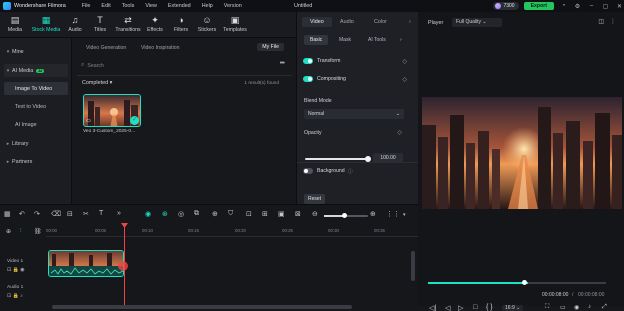 This screenshot has height=311, width=624. Describe the element at coordinates (36, 70) in the screenshot. I see `sidebar-item-ai-media: ▾ AI Media AI` at that location.